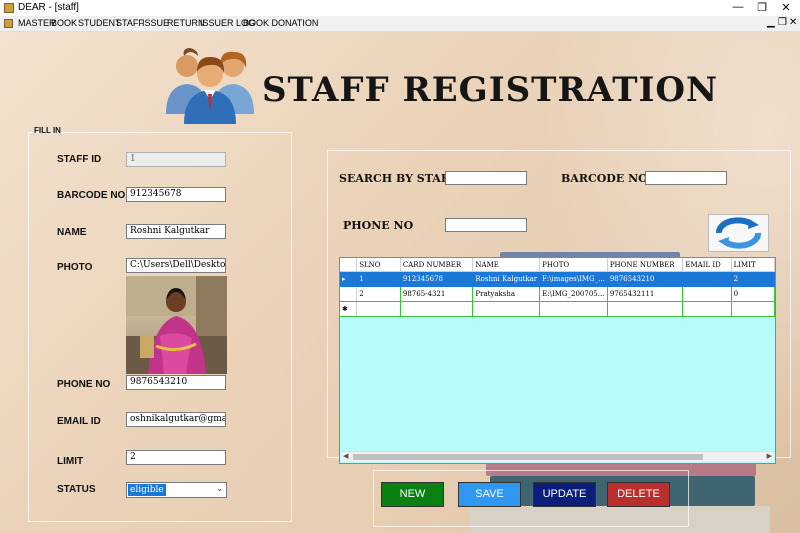 The image size is (800, 533). I want to click on email-id-field: oshnikalgutkar@gmail.com, so click(176, 419).